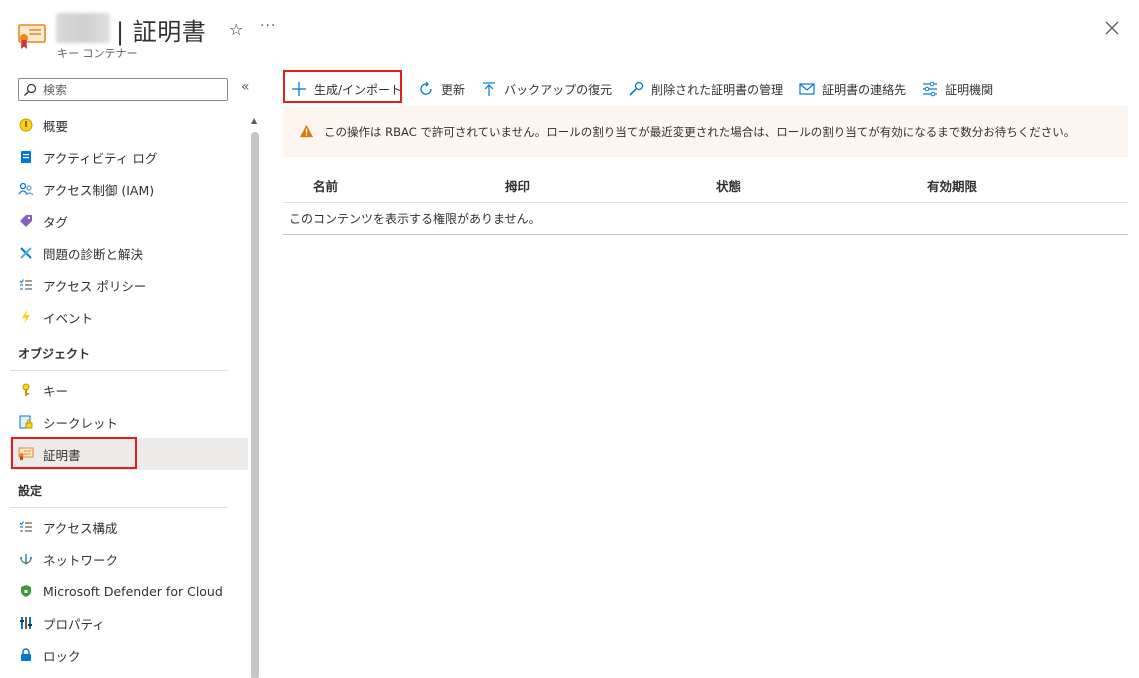 This screenshot has height=678, width=1139. I want to click on certificates-table: 名前 拇印 状態 有効期限 このコンテンツを表示する権限がありません。, so click(705, 202).